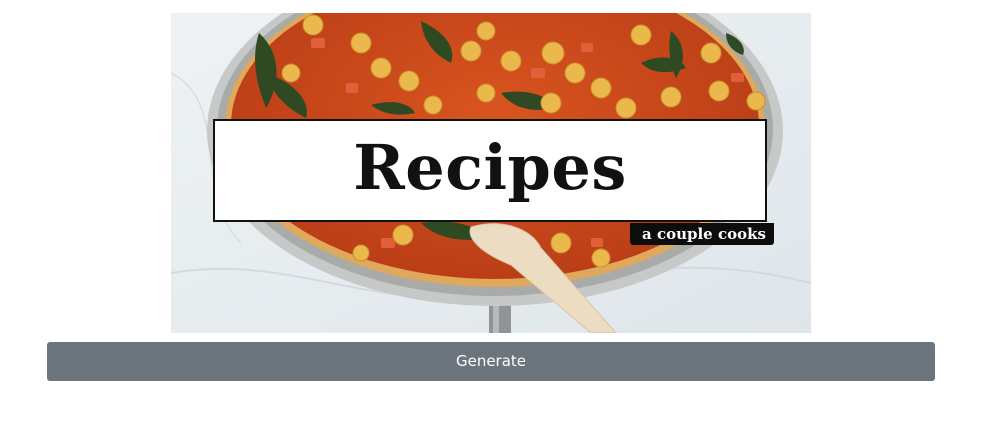 The height and width of the screenshot is (427, 995). What do you see at coordinates (490, 167) in the screenshot?
I see `page-title: Recipes` at bounding box center [490, 167].